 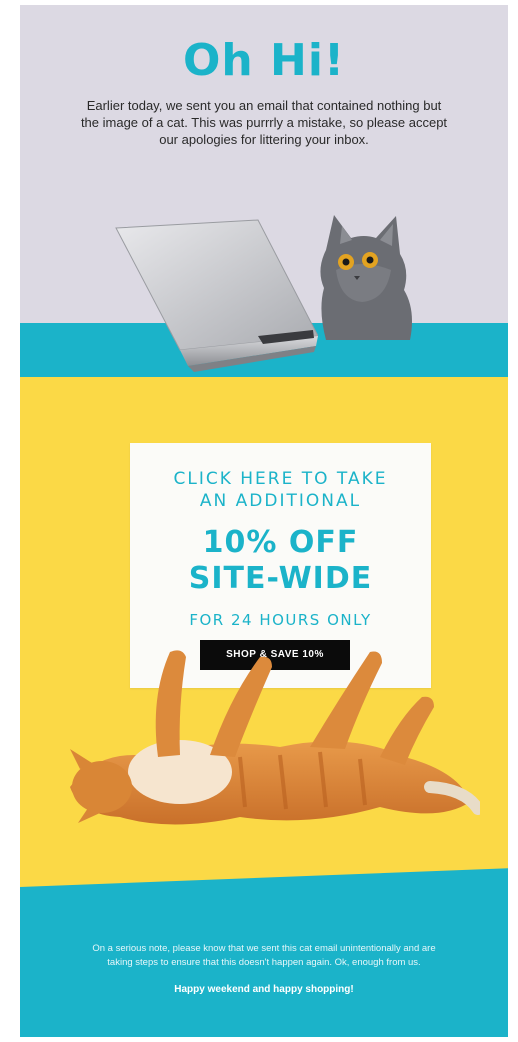 What do you see at coordinates (264, 979) in the screenshot?
I see `promo-teal-fill` at bounding box center [264, 979].